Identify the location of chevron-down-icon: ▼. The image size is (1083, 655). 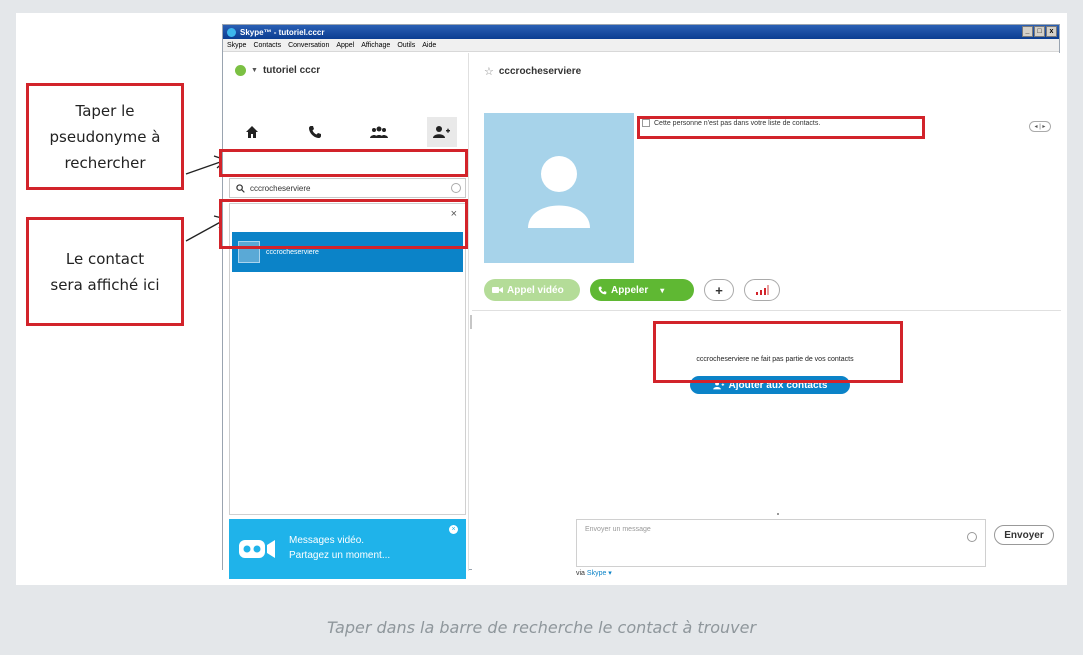
(254, 70).